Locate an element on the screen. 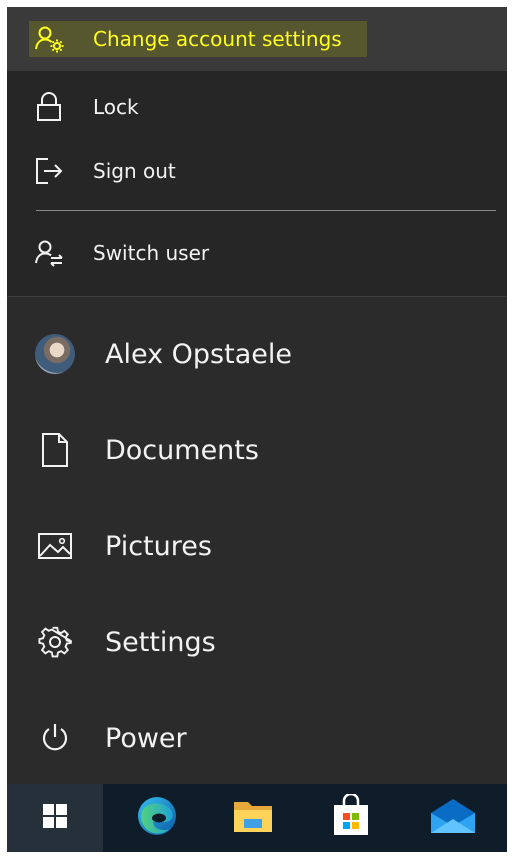 This screenshot has height=856, width=514. file-explorer-icon is located at coordinates (253, 818).